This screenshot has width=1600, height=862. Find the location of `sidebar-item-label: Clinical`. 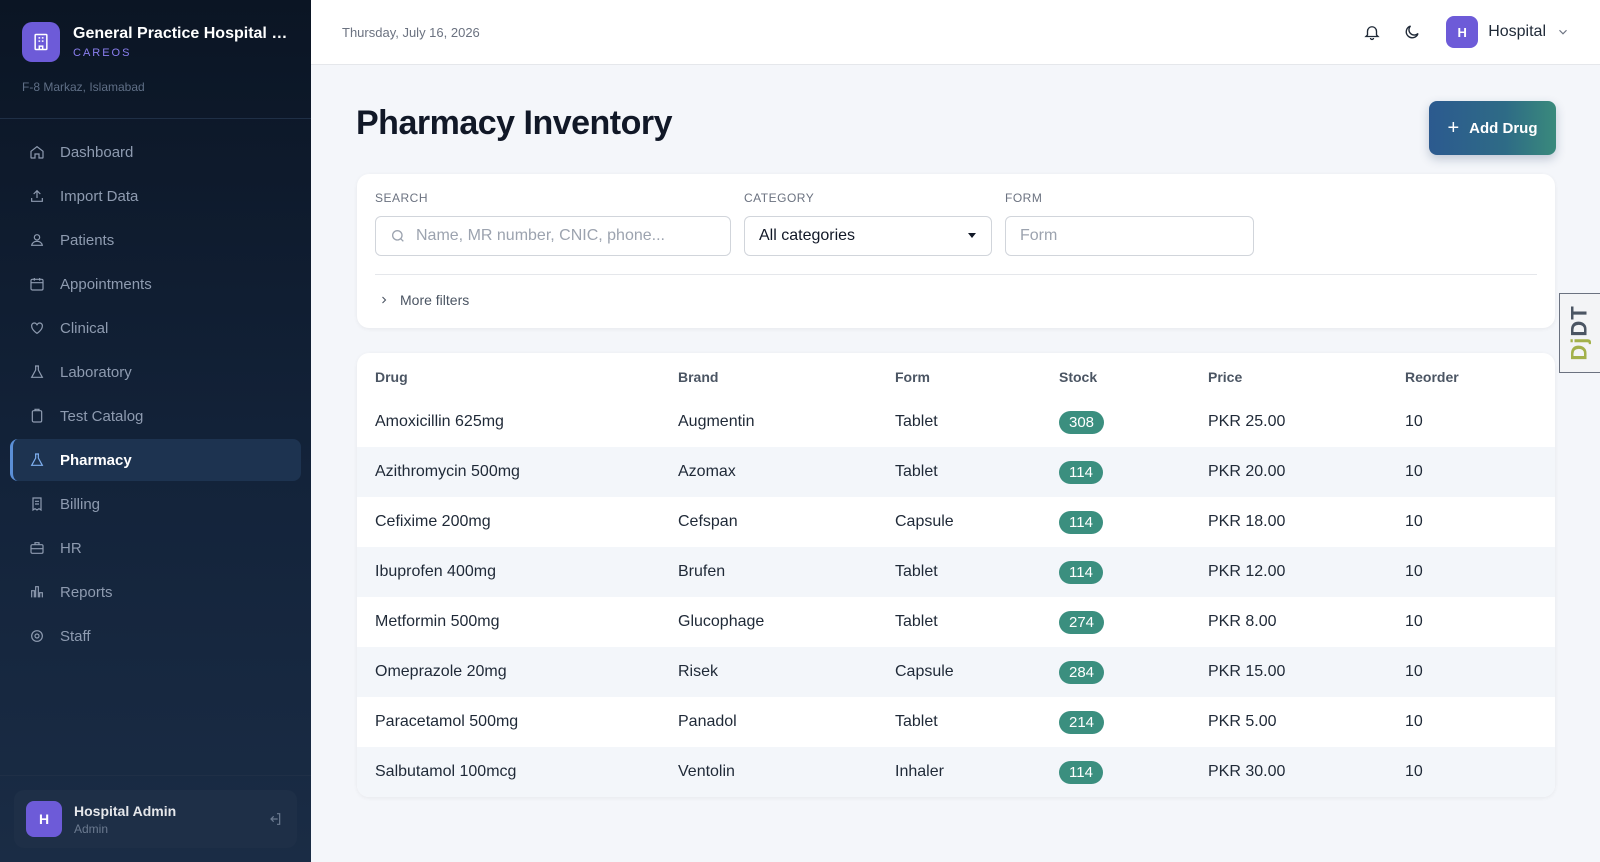

sidebar-item-label: Clinical is located at coordinates (84, 328).